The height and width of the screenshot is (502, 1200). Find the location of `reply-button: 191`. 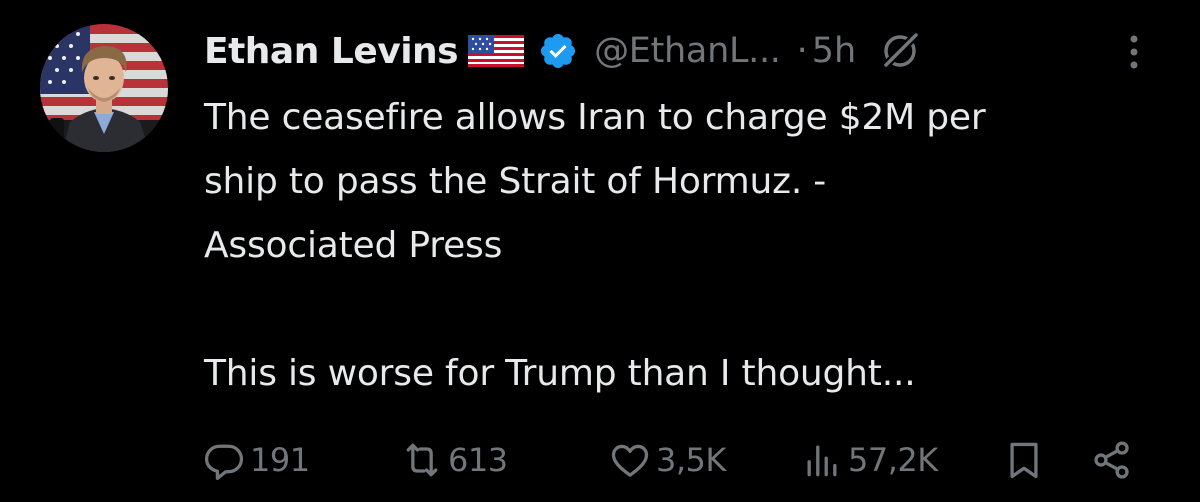

reply-button: 191 is located at coordinates (256, 460).